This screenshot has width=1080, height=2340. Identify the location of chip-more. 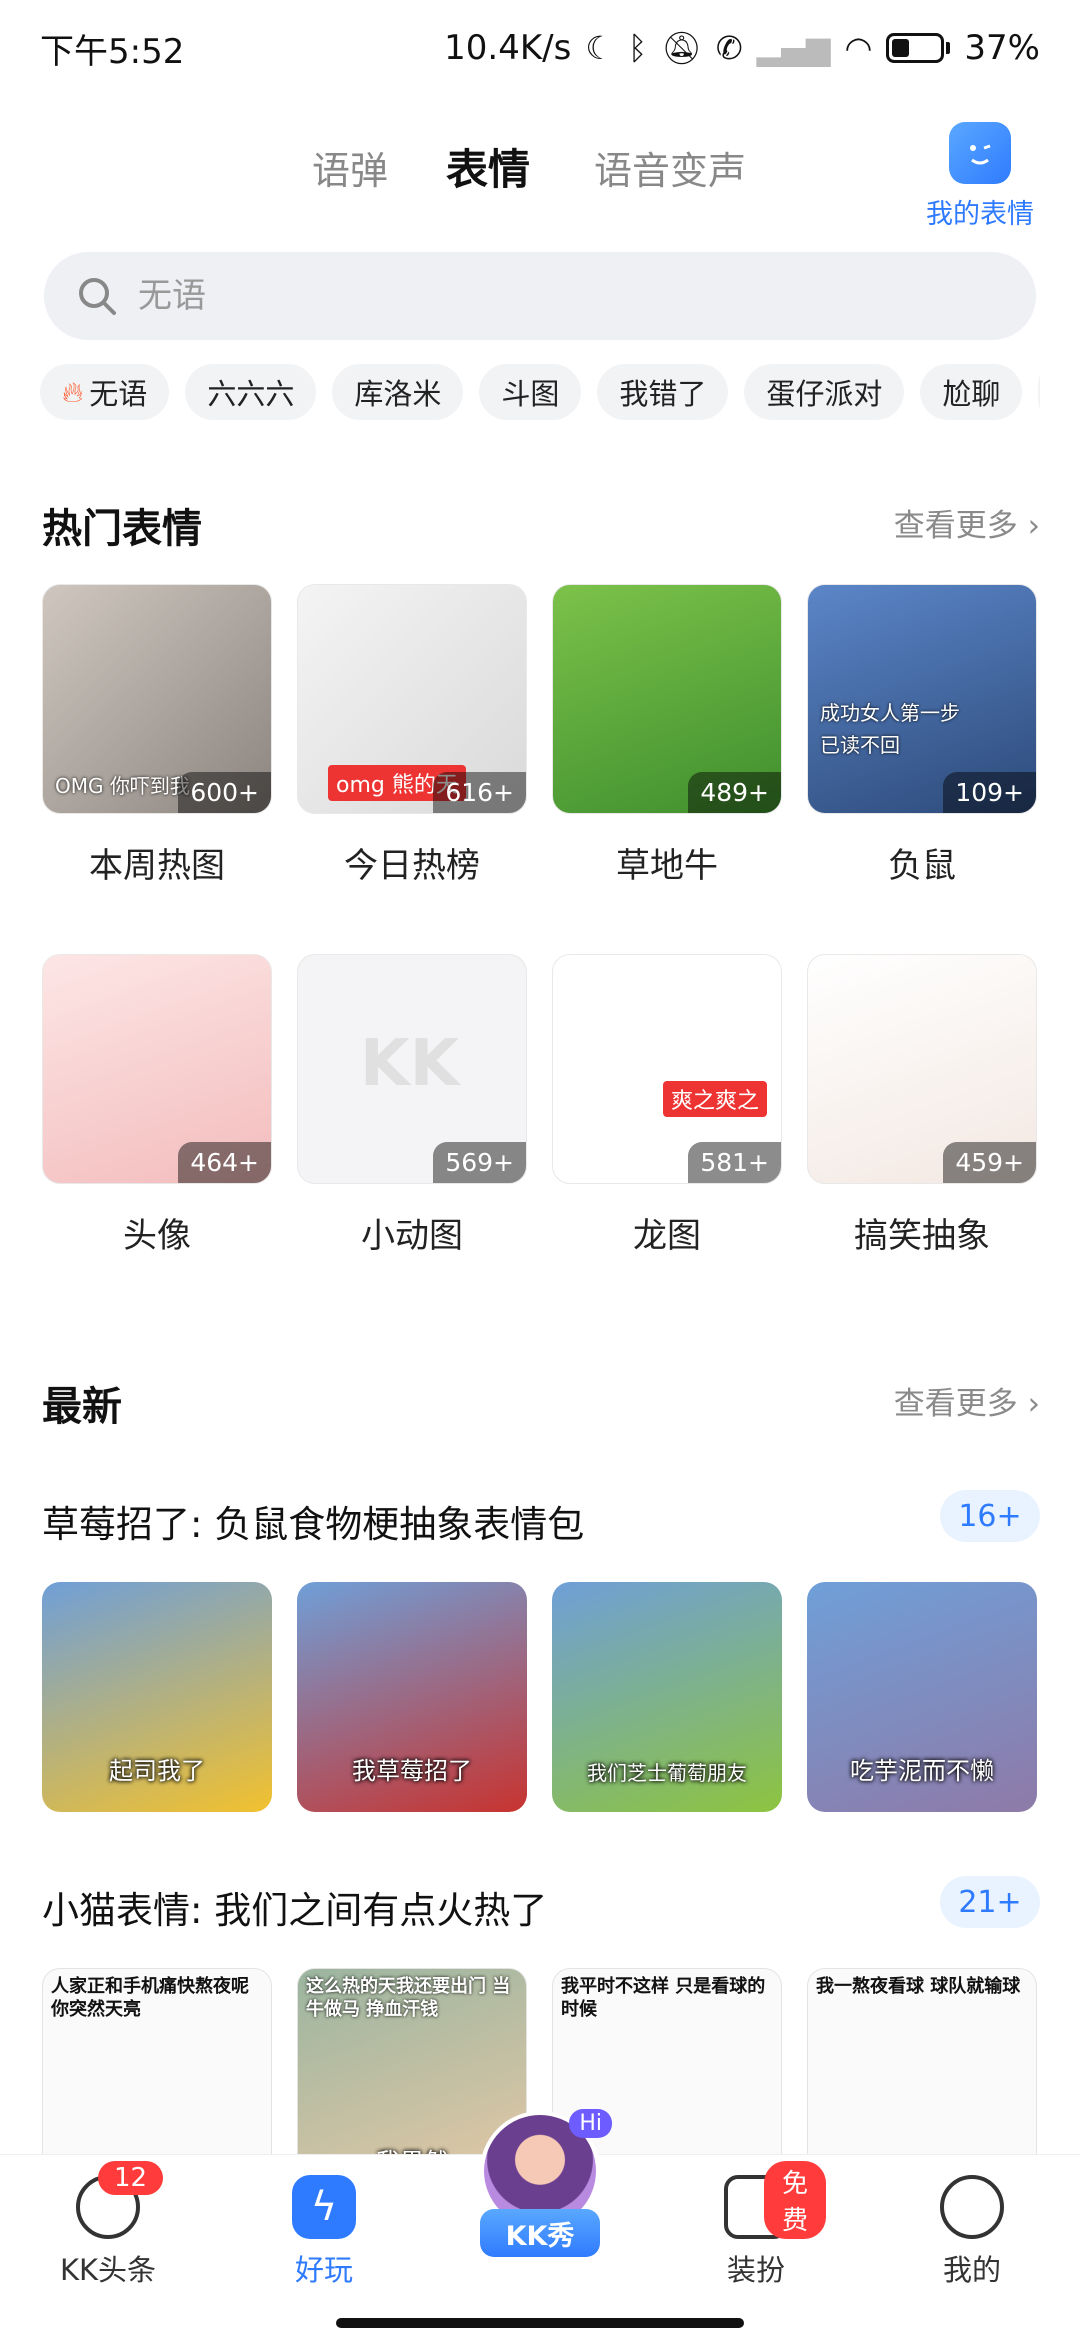
(1039, 392).